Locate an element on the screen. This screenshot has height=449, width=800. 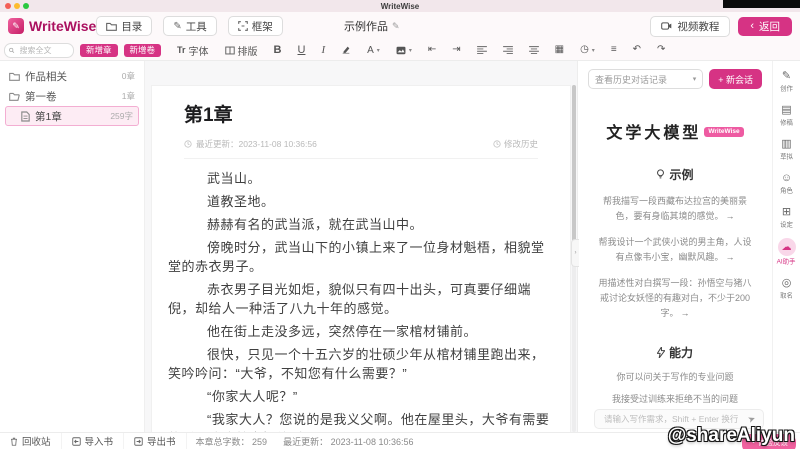
model-header: 文学大模型 WriteWise is located at coordinates (675, 131).